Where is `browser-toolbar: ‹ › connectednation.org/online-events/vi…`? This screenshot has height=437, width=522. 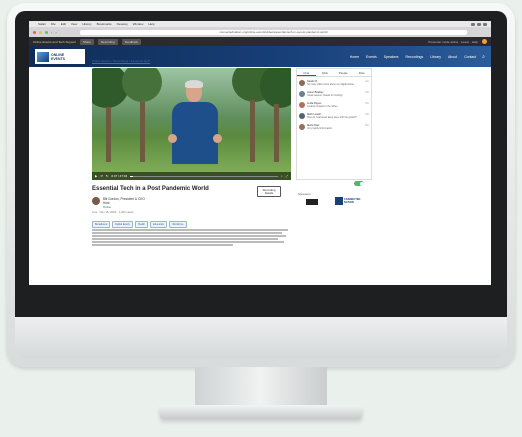
browser-toolbar: ‹ › connectednation.org/online-events/vi… is located at coordinates (260, 32).